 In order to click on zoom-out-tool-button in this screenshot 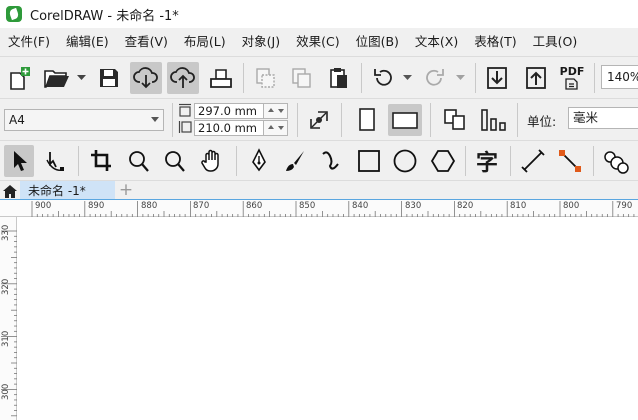, I will do `click(175, 161)`.